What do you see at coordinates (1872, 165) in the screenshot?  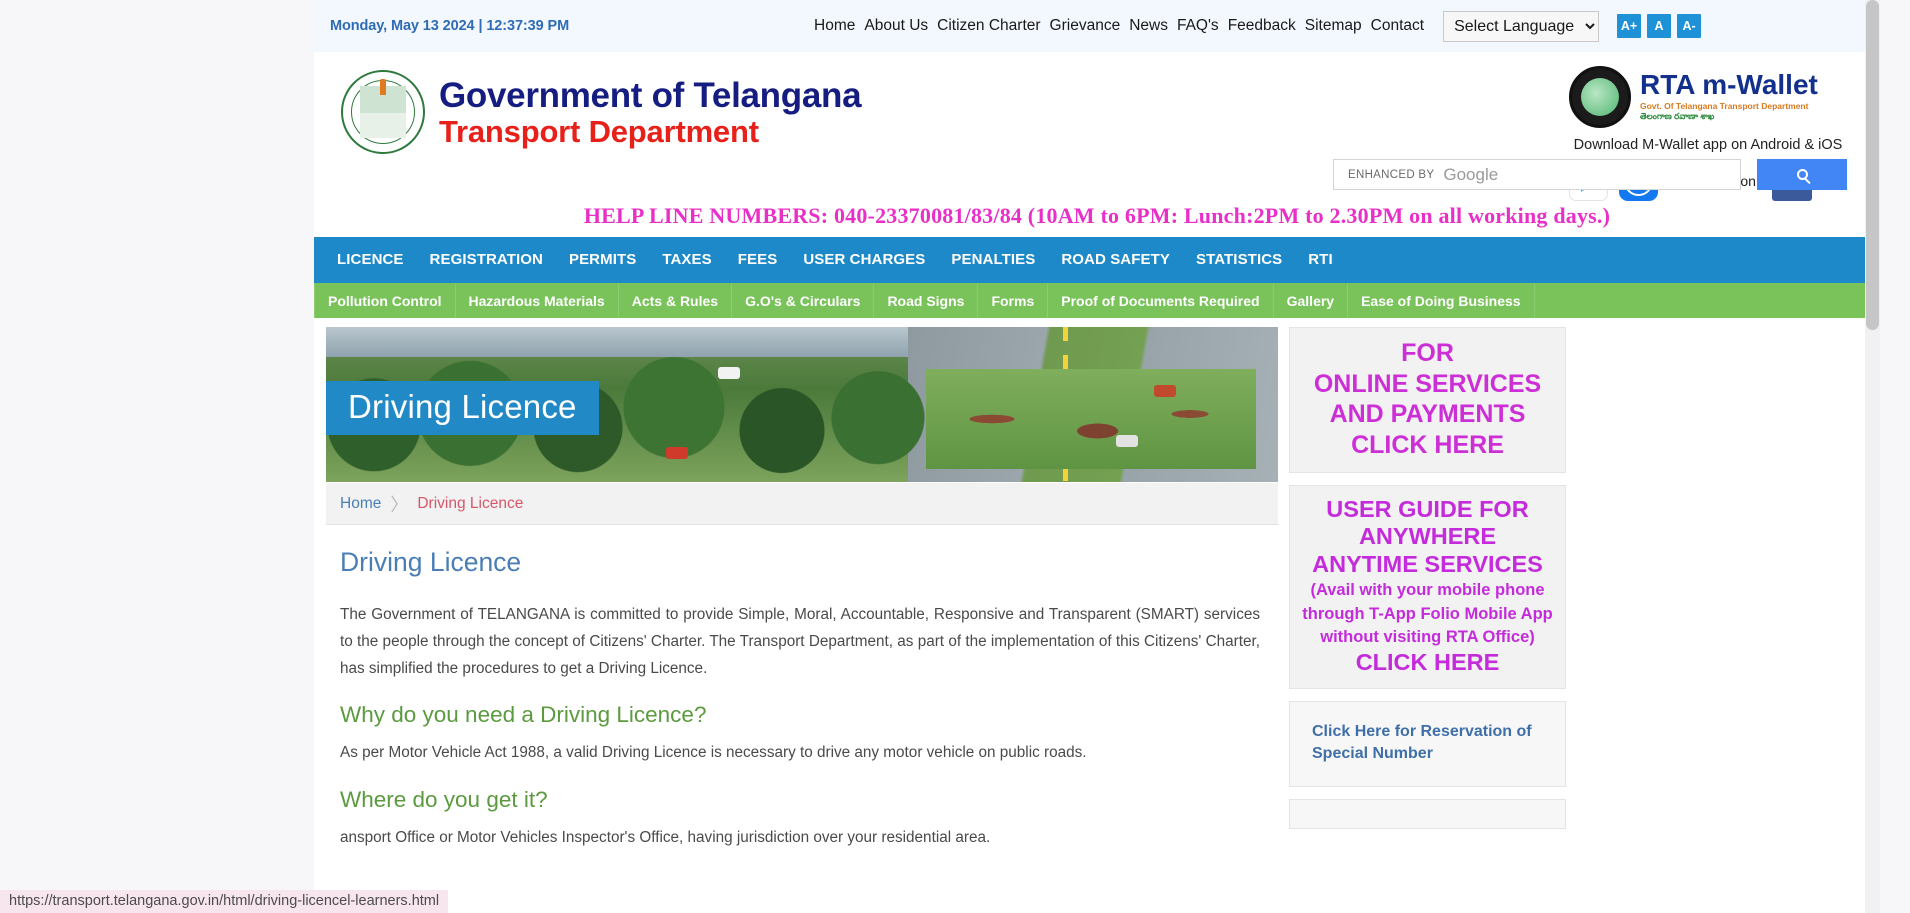 I see `scrollbar-thumb` at bounding box center [1872, 165].